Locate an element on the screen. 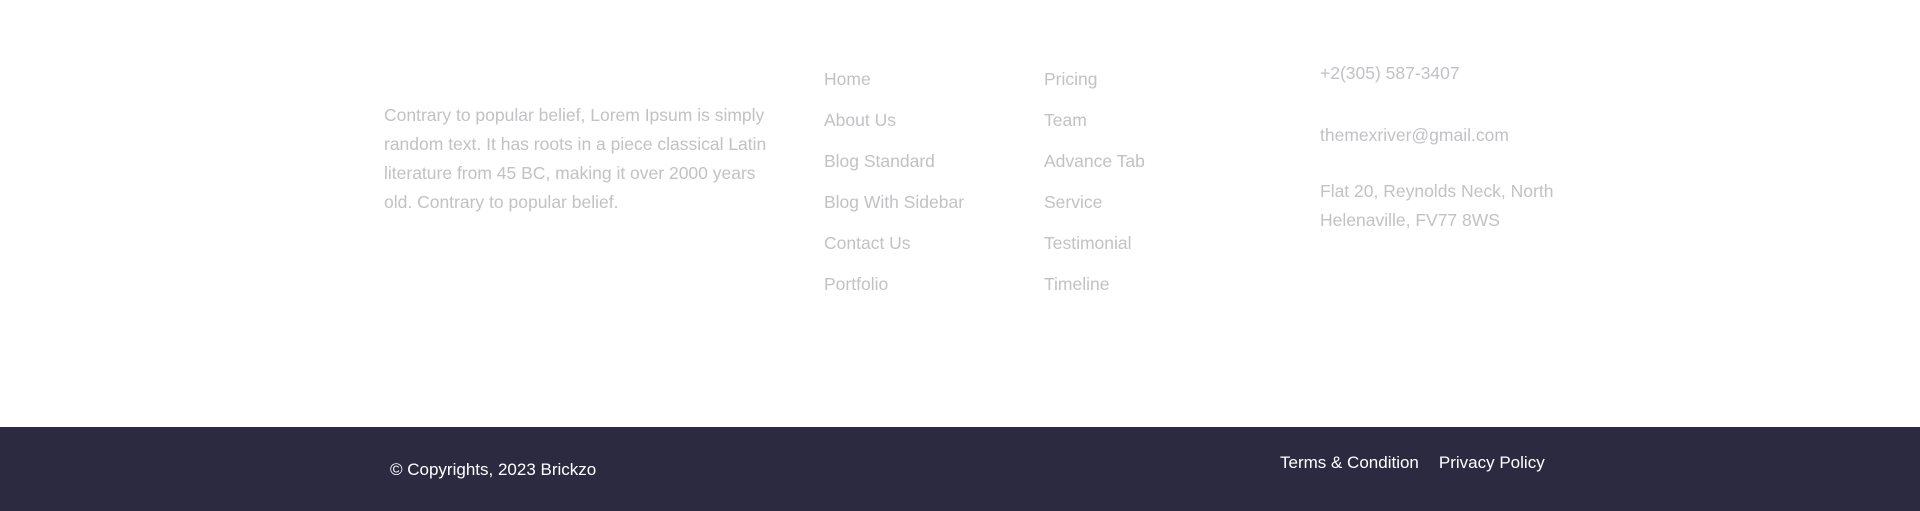 This screenshot has width=1920, height=511. footer-link-team: Team is located at coordinates (1094, 126).